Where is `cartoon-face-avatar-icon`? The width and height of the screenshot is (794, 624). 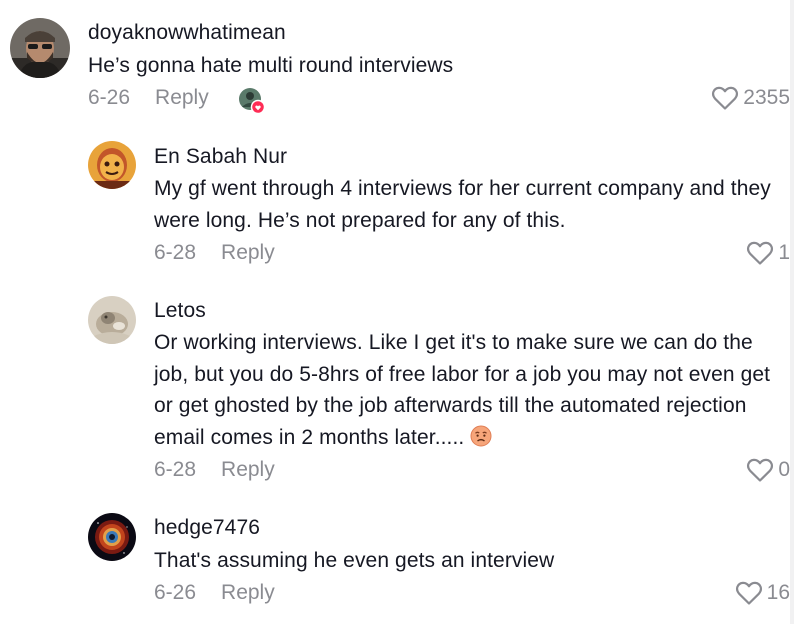 cartoon-face-avatar-icon is located at coordinates (112, 165).